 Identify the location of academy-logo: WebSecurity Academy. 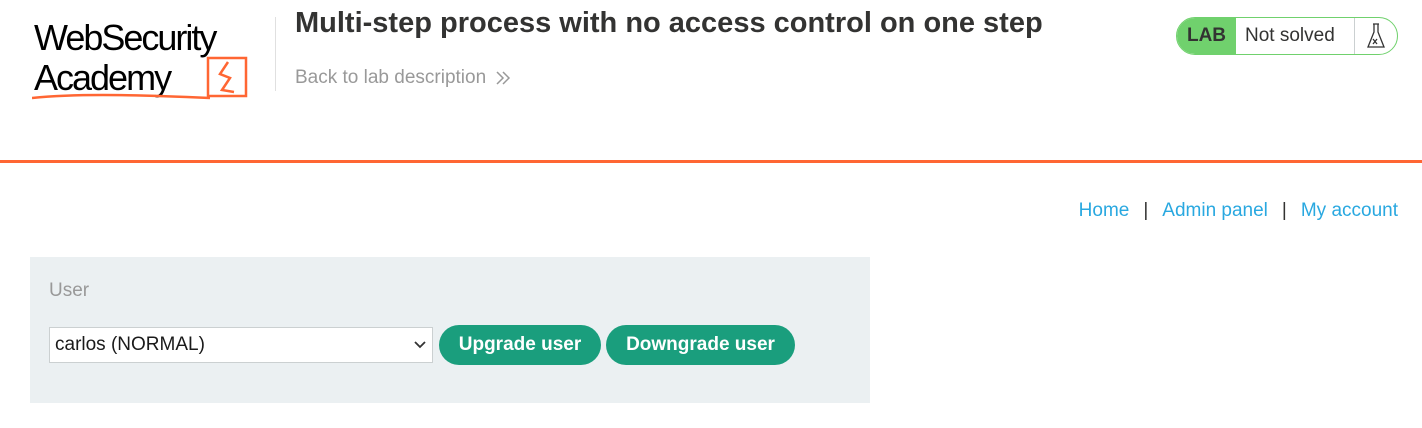
(152, 58).